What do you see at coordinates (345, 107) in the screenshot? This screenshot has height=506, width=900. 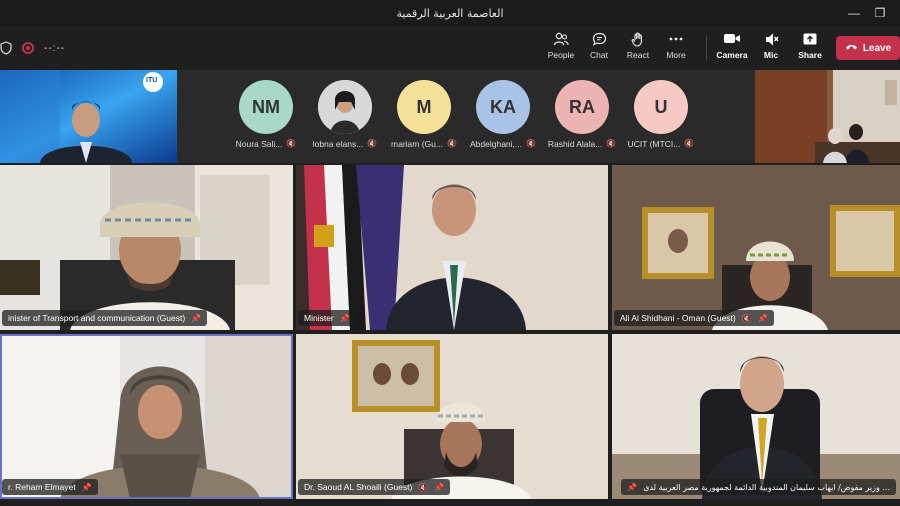 I see `avatar-photo` at bounding box center [345, 107].